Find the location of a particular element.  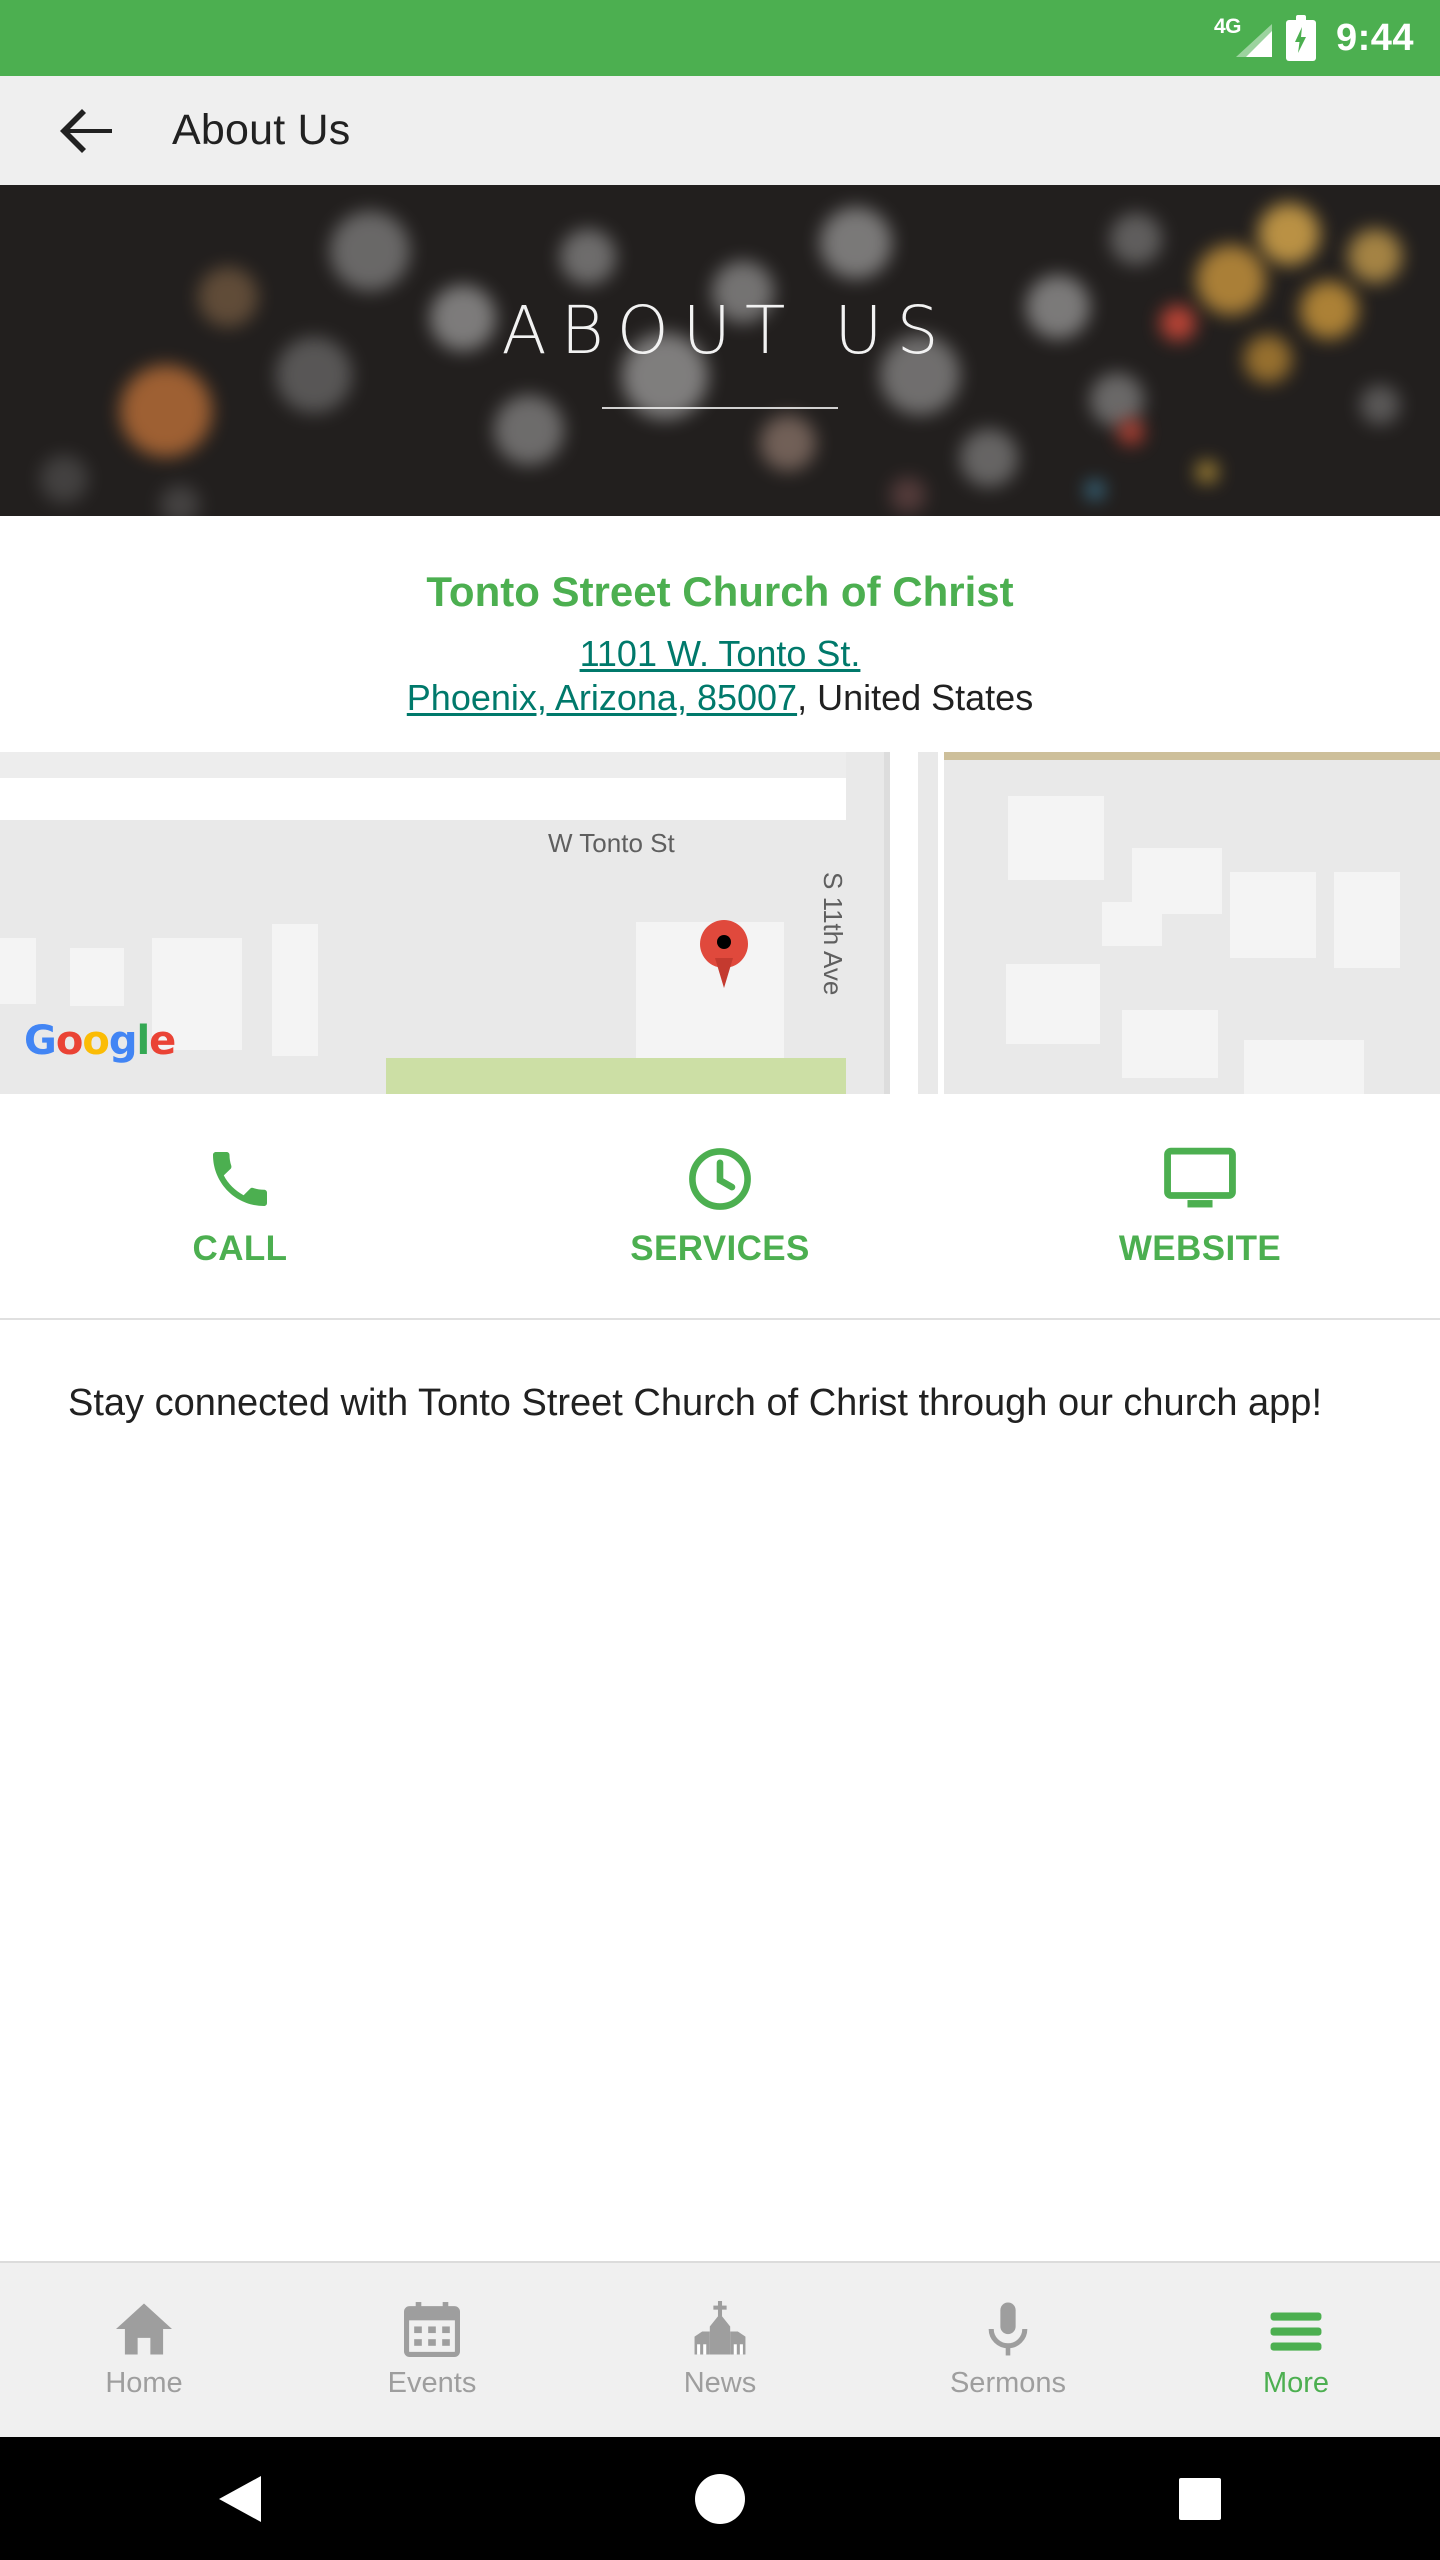

status-icons: 4G 9:44 is located at coordinates (1314, 38).